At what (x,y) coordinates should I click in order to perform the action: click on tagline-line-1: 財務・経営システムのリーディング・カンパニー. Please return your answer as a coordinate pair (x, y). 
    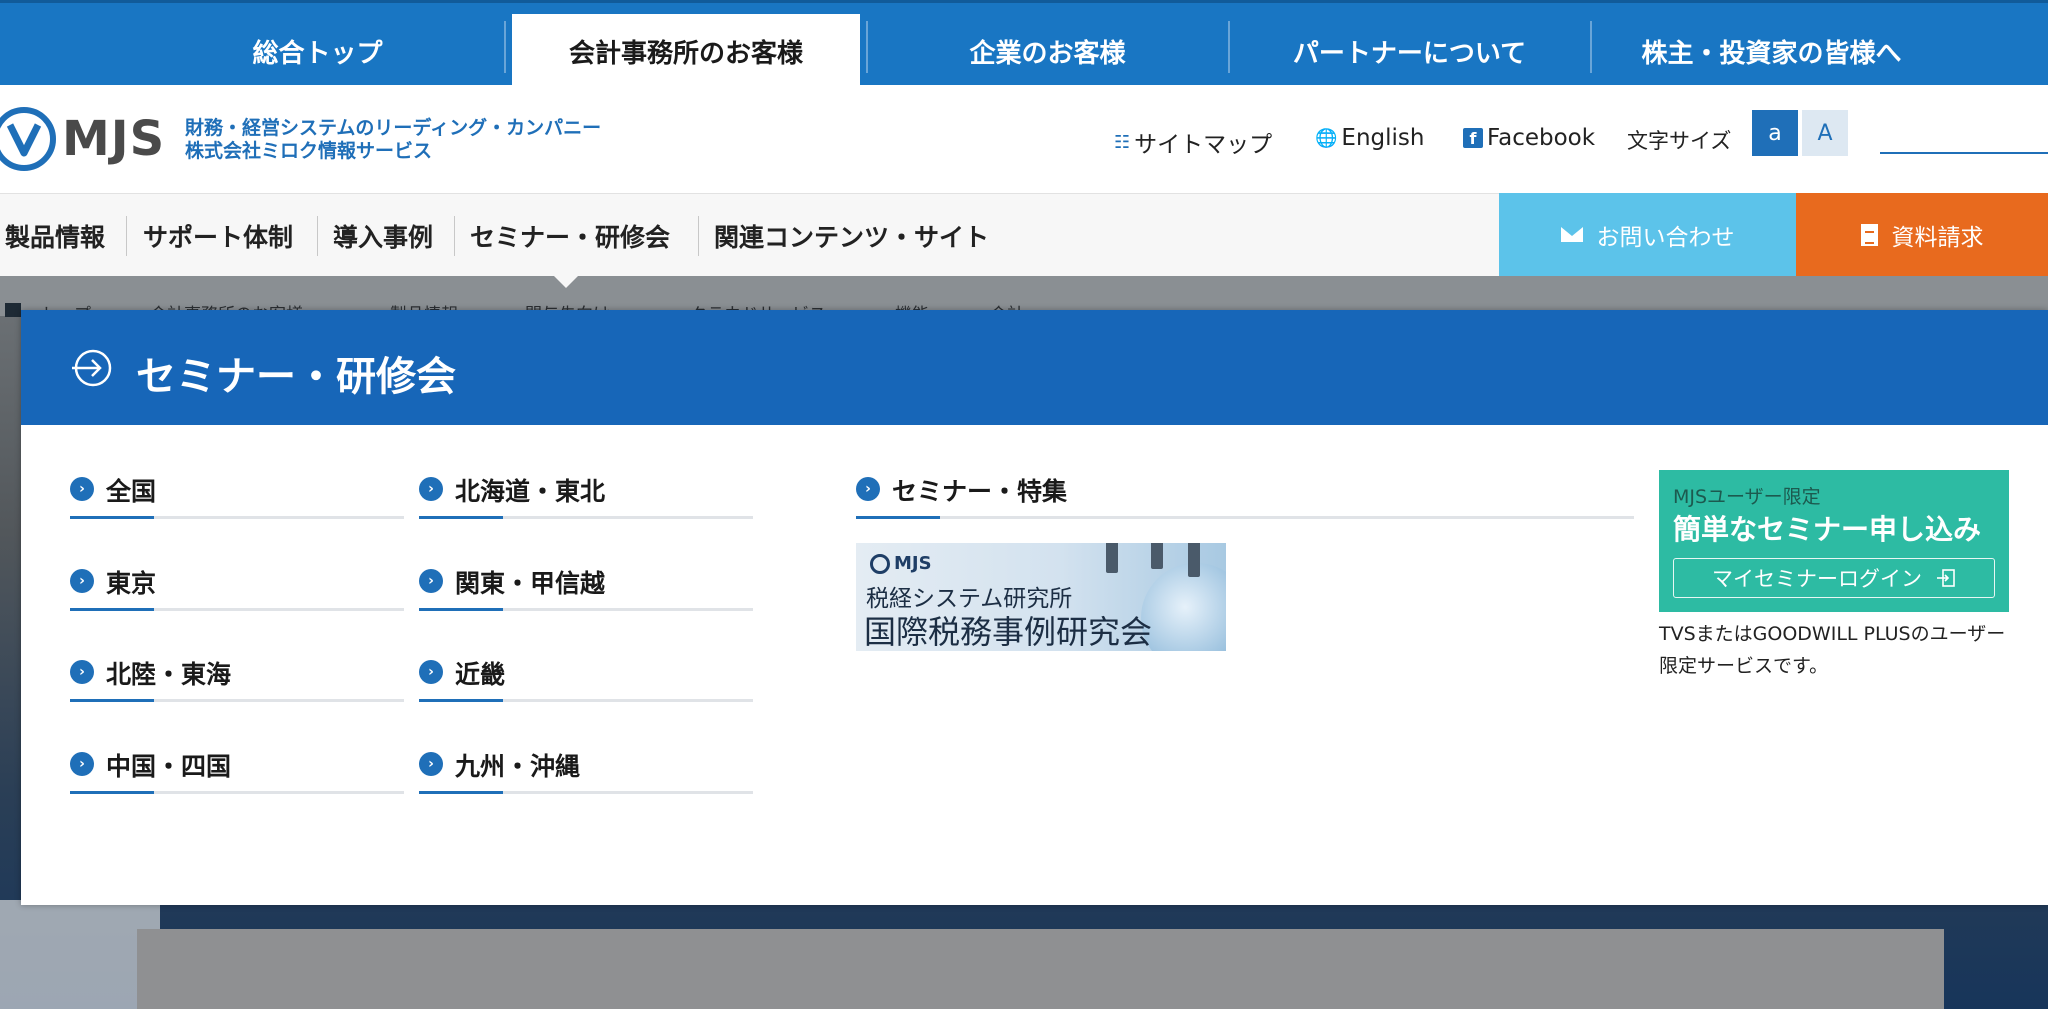
    Looking at the image, I should click on (393, 128).